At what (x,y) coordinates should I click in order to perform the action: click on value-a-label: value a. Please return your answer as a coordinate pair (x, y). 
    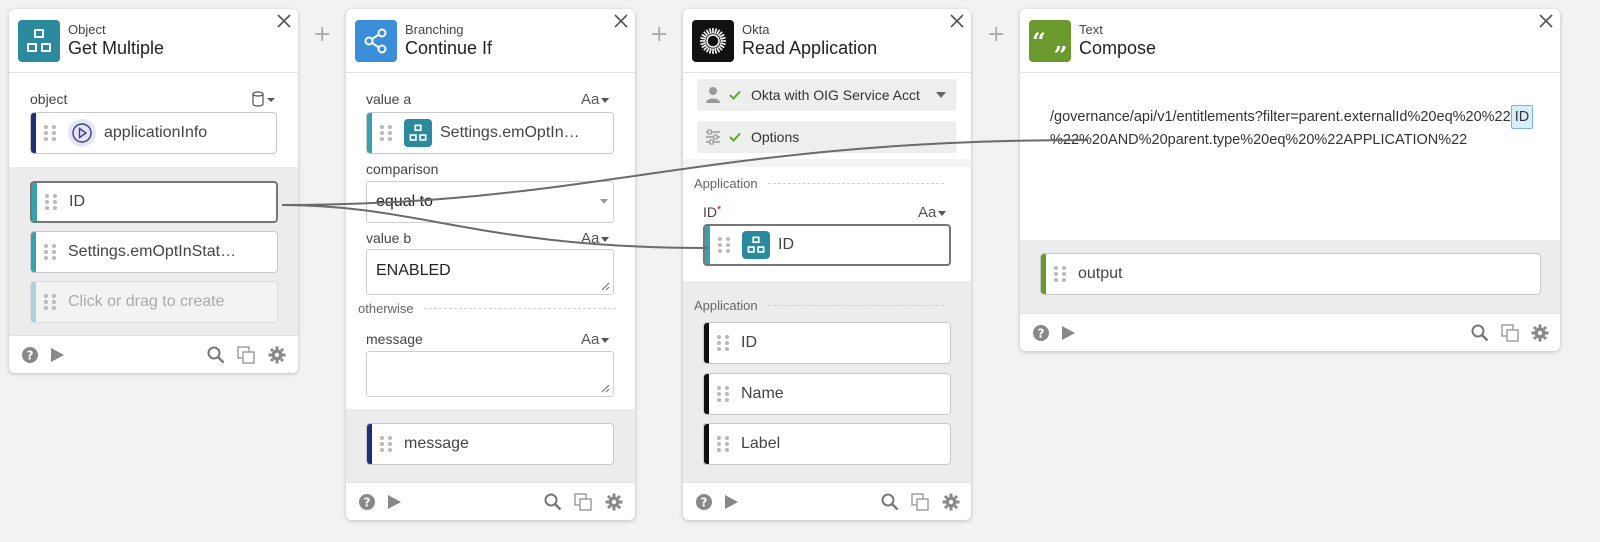
    Looking at the image, I should click on (389, 99).